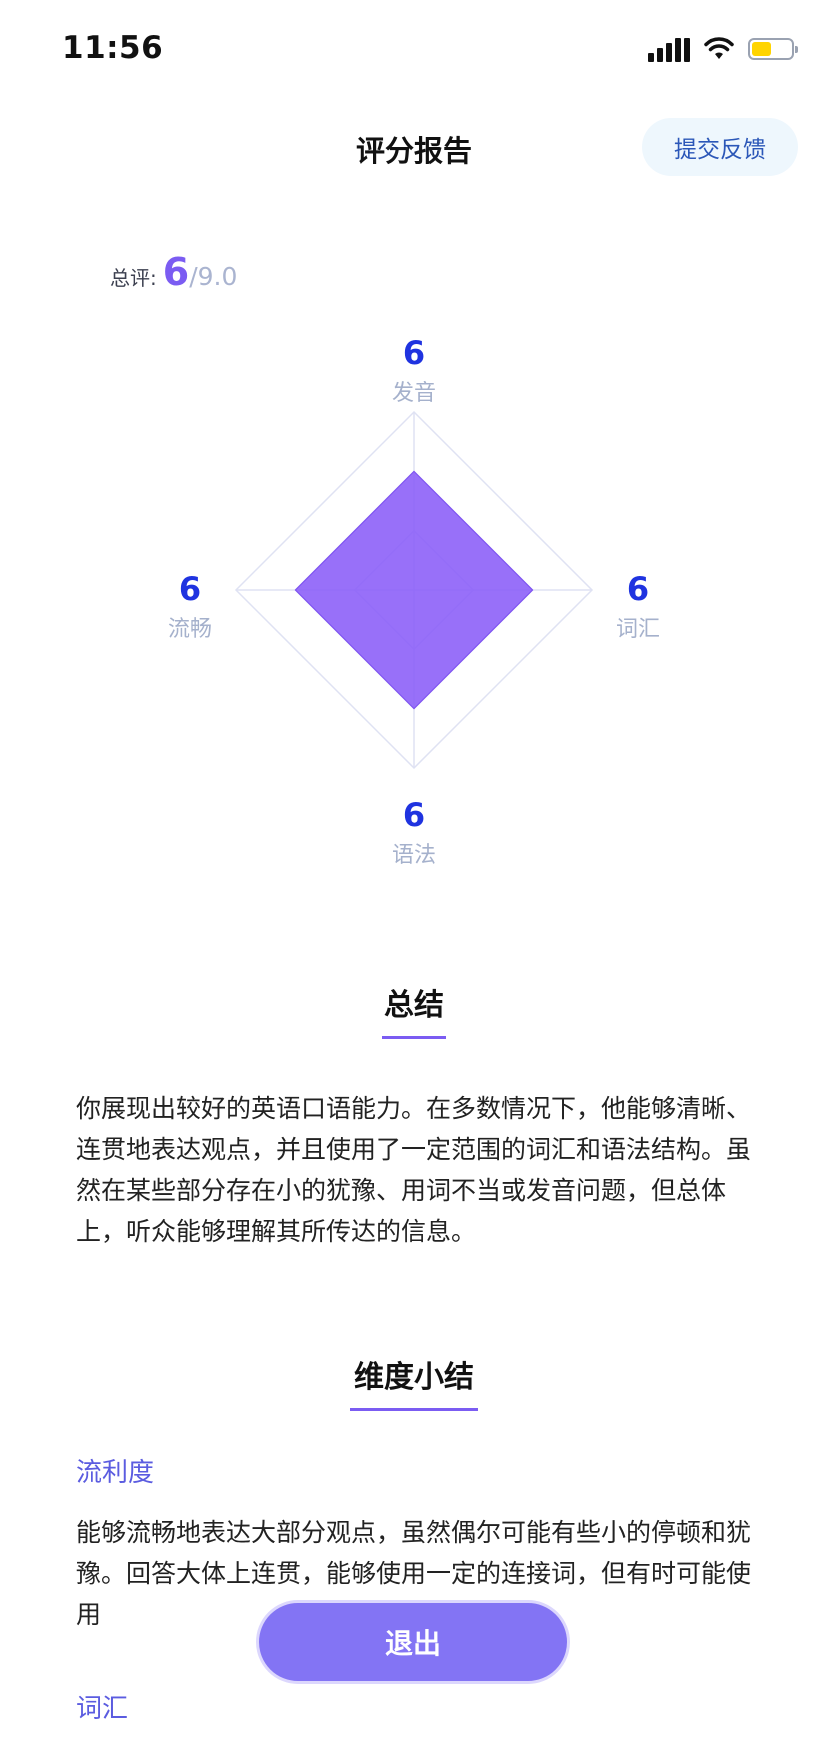 The width and height of the screenshot is (828, 1762). I want to click on status-icons, so click(723, 49).